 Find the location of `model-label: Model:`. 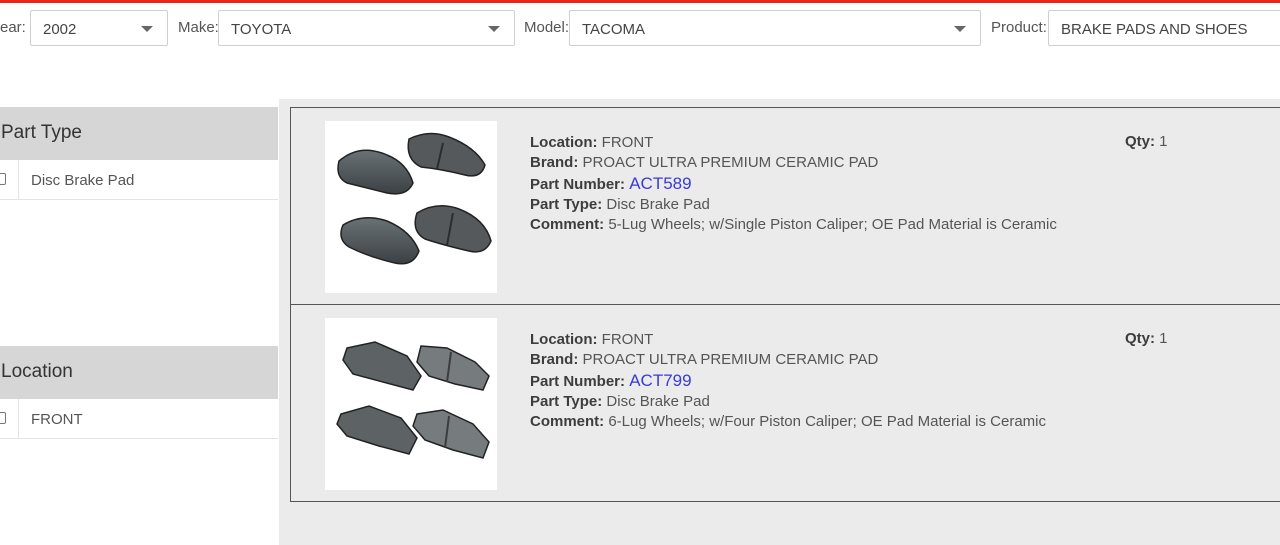

model-label: Model: is located at coordinates (547, 27).